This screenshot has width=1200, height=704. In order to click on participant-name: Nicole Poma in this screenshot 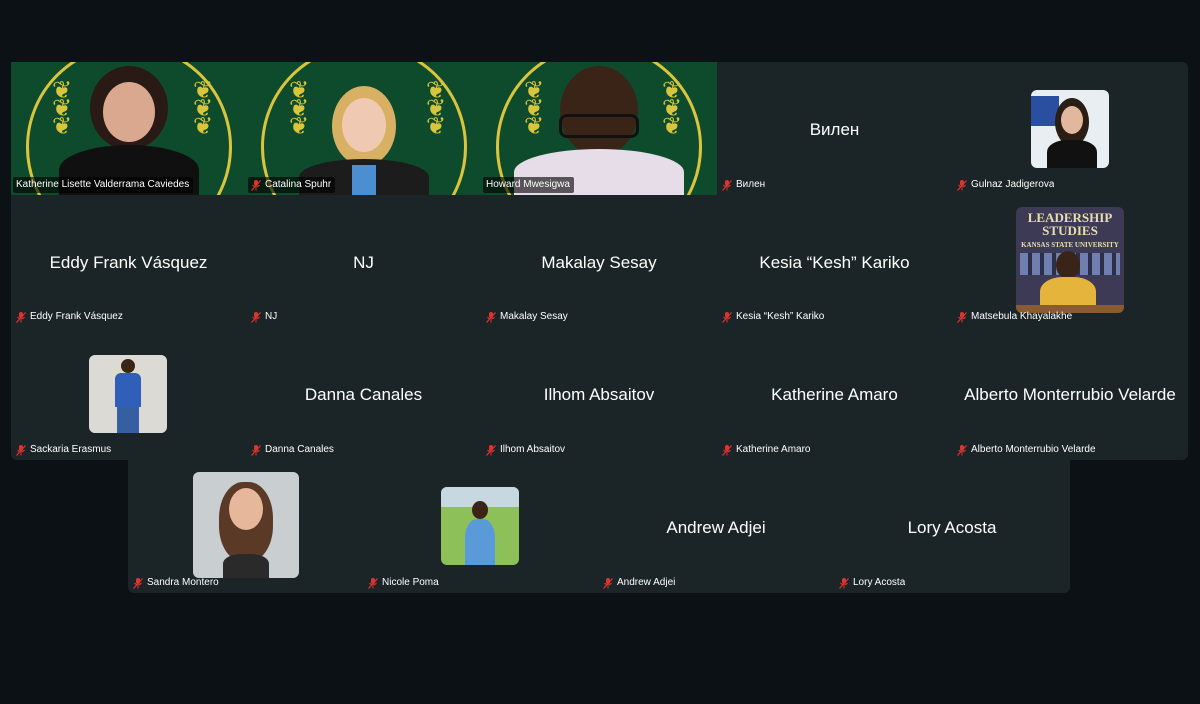, I will do `click(410, 582)`.